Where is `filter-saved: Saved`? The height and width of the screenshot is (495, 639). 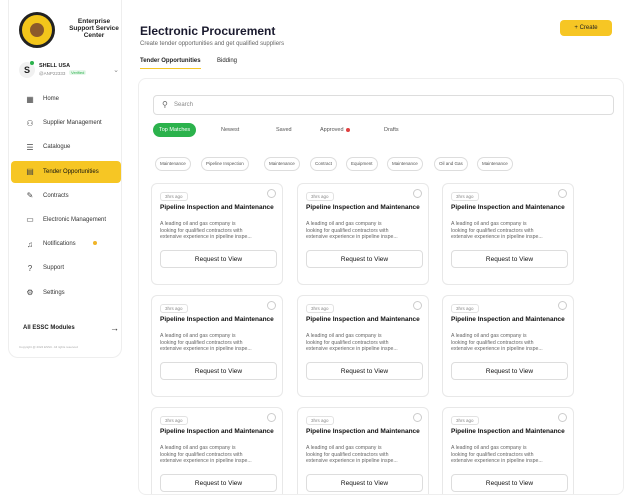 filter-saved: Saved is located at coordinates (284, 130).